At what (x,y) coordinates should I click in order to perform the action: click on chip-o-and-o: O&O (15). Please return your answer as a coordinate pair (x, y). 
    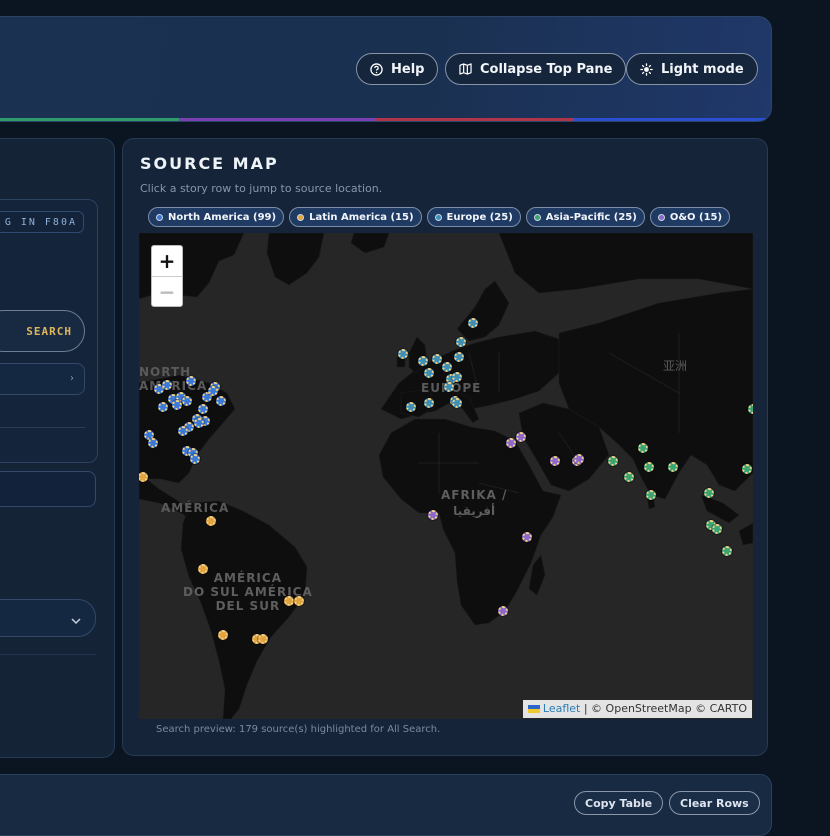
    Looking at the image, I should click on (690, 217).